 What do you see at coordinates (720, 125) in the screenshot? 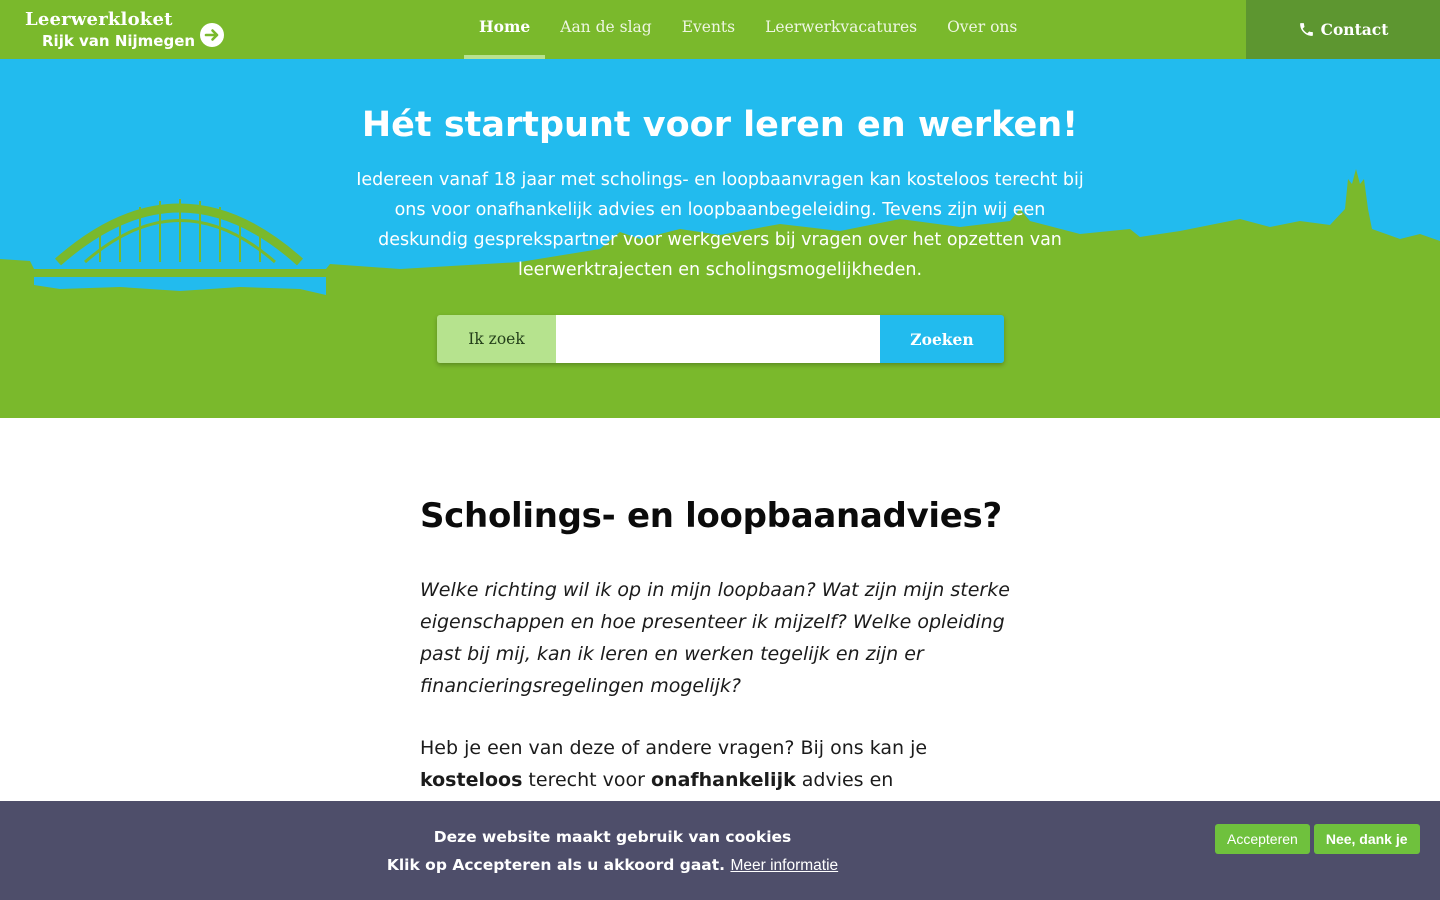
I see `hero-title: Hét startpunt voor leren en werken!` at bounding box center [720, 125].